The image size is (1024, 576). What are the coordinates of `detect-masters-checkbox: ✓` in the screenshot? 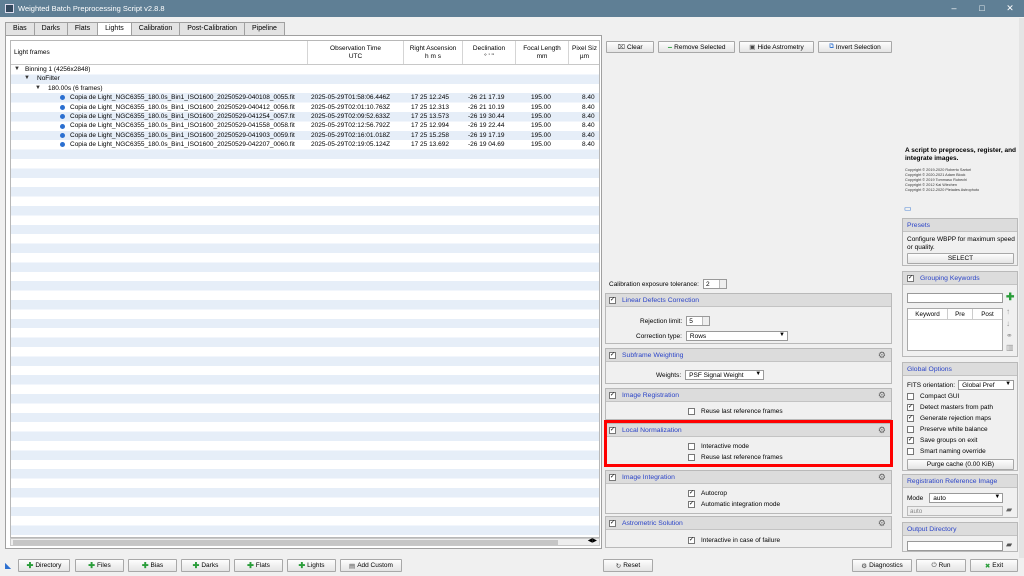 It's located at (910, 407).